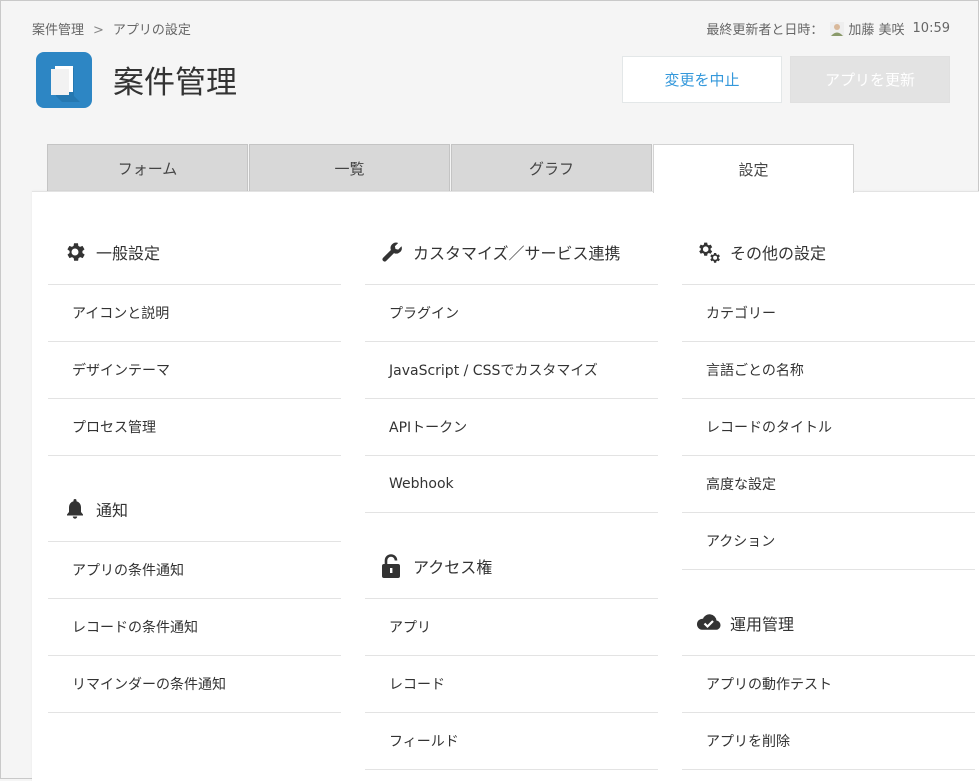 This screenshot has width=979, height=781. Describe the element at coordinates (511, 627) in the screenshot. I see `menu-item-access-app: アプリ` at that location.